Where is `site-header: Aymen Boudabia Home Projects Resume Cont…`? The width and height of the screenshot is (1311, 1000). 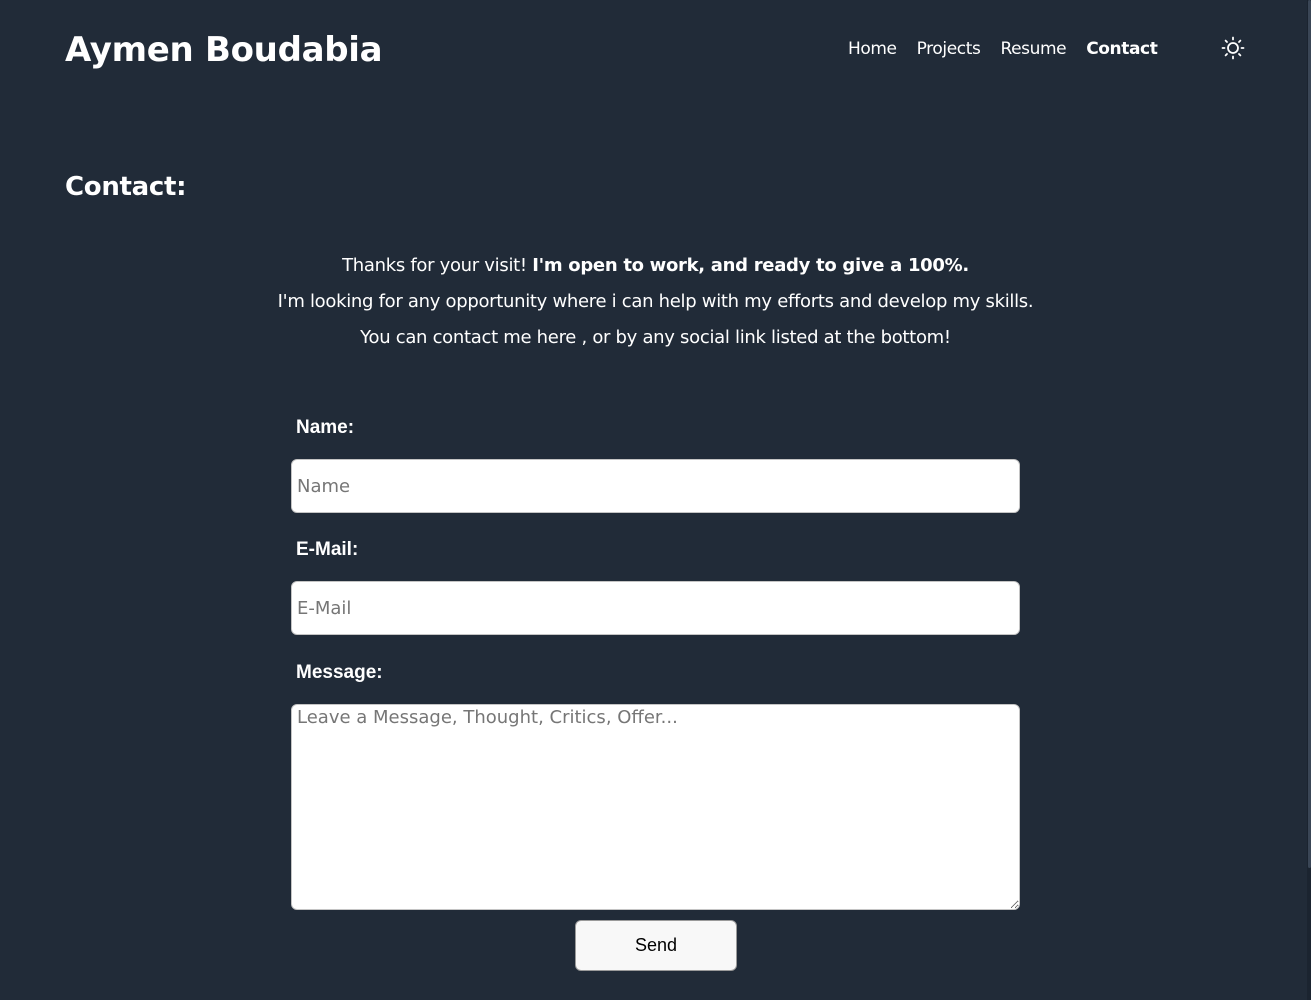 site-header: Aymen Boudabia Home Projects Resume Cont… is located at coordinates (655, 50).